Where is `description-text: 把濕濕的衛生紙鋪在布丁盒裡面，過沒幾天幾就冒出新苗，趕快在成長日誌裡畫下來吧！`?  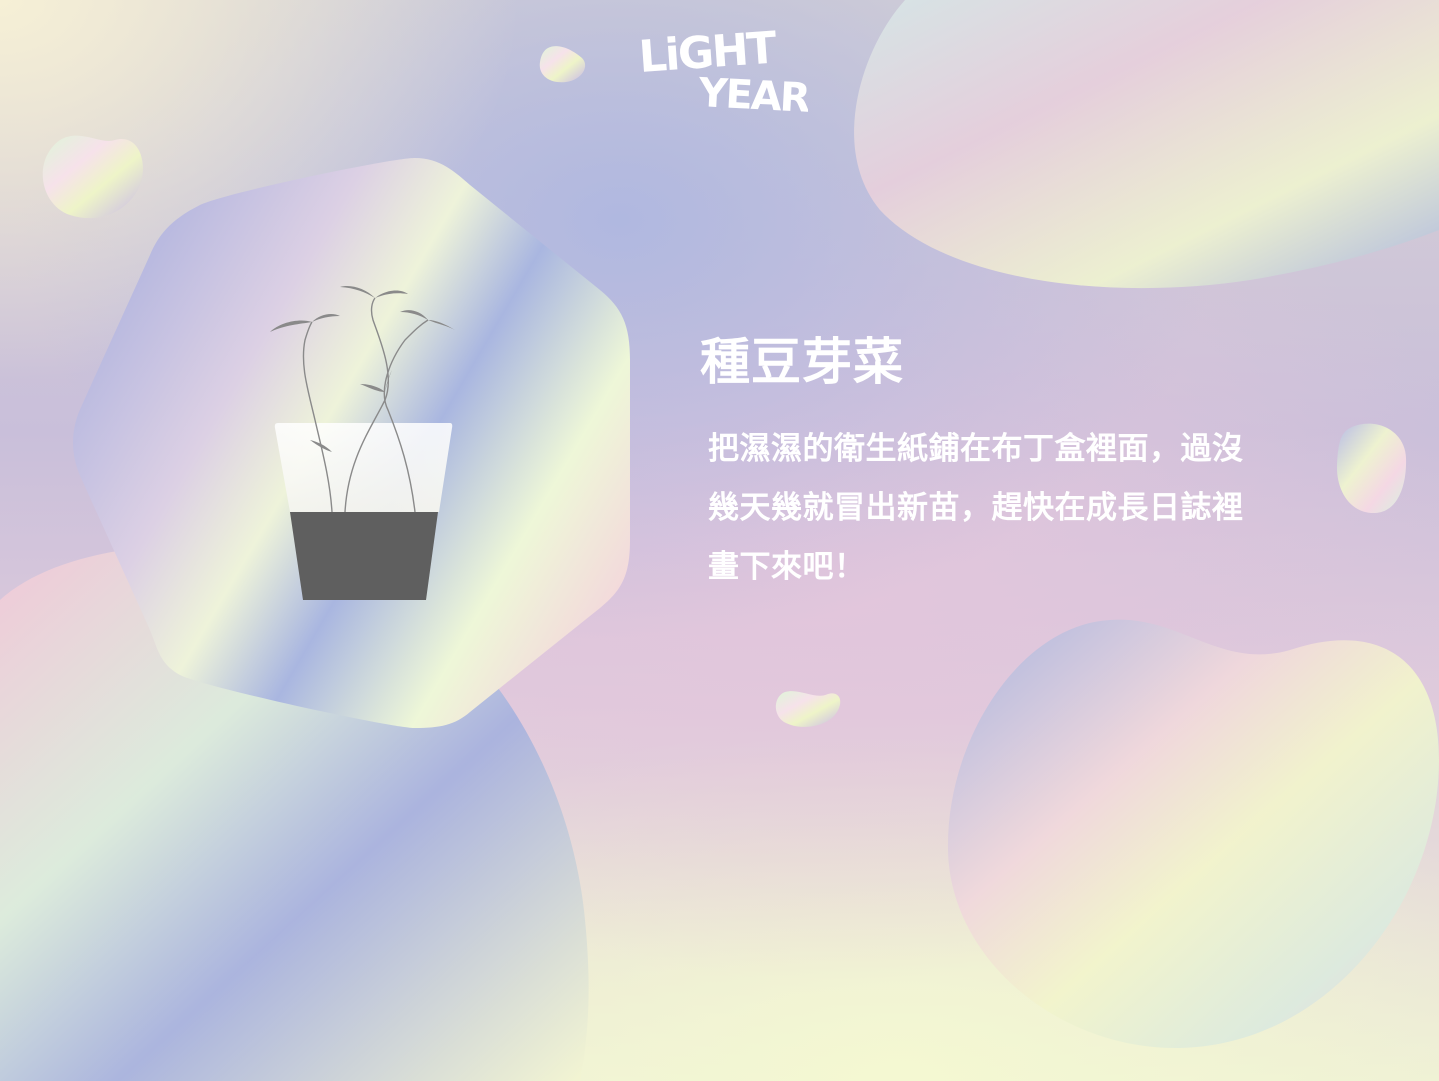
description-text: 把濕濕的衛生紙鋪在布丁盒裡面，過沒幾天幾就冒出新苗，趕快在成長日誌裡畫下來吧！ is located at coordinates (976, 508).